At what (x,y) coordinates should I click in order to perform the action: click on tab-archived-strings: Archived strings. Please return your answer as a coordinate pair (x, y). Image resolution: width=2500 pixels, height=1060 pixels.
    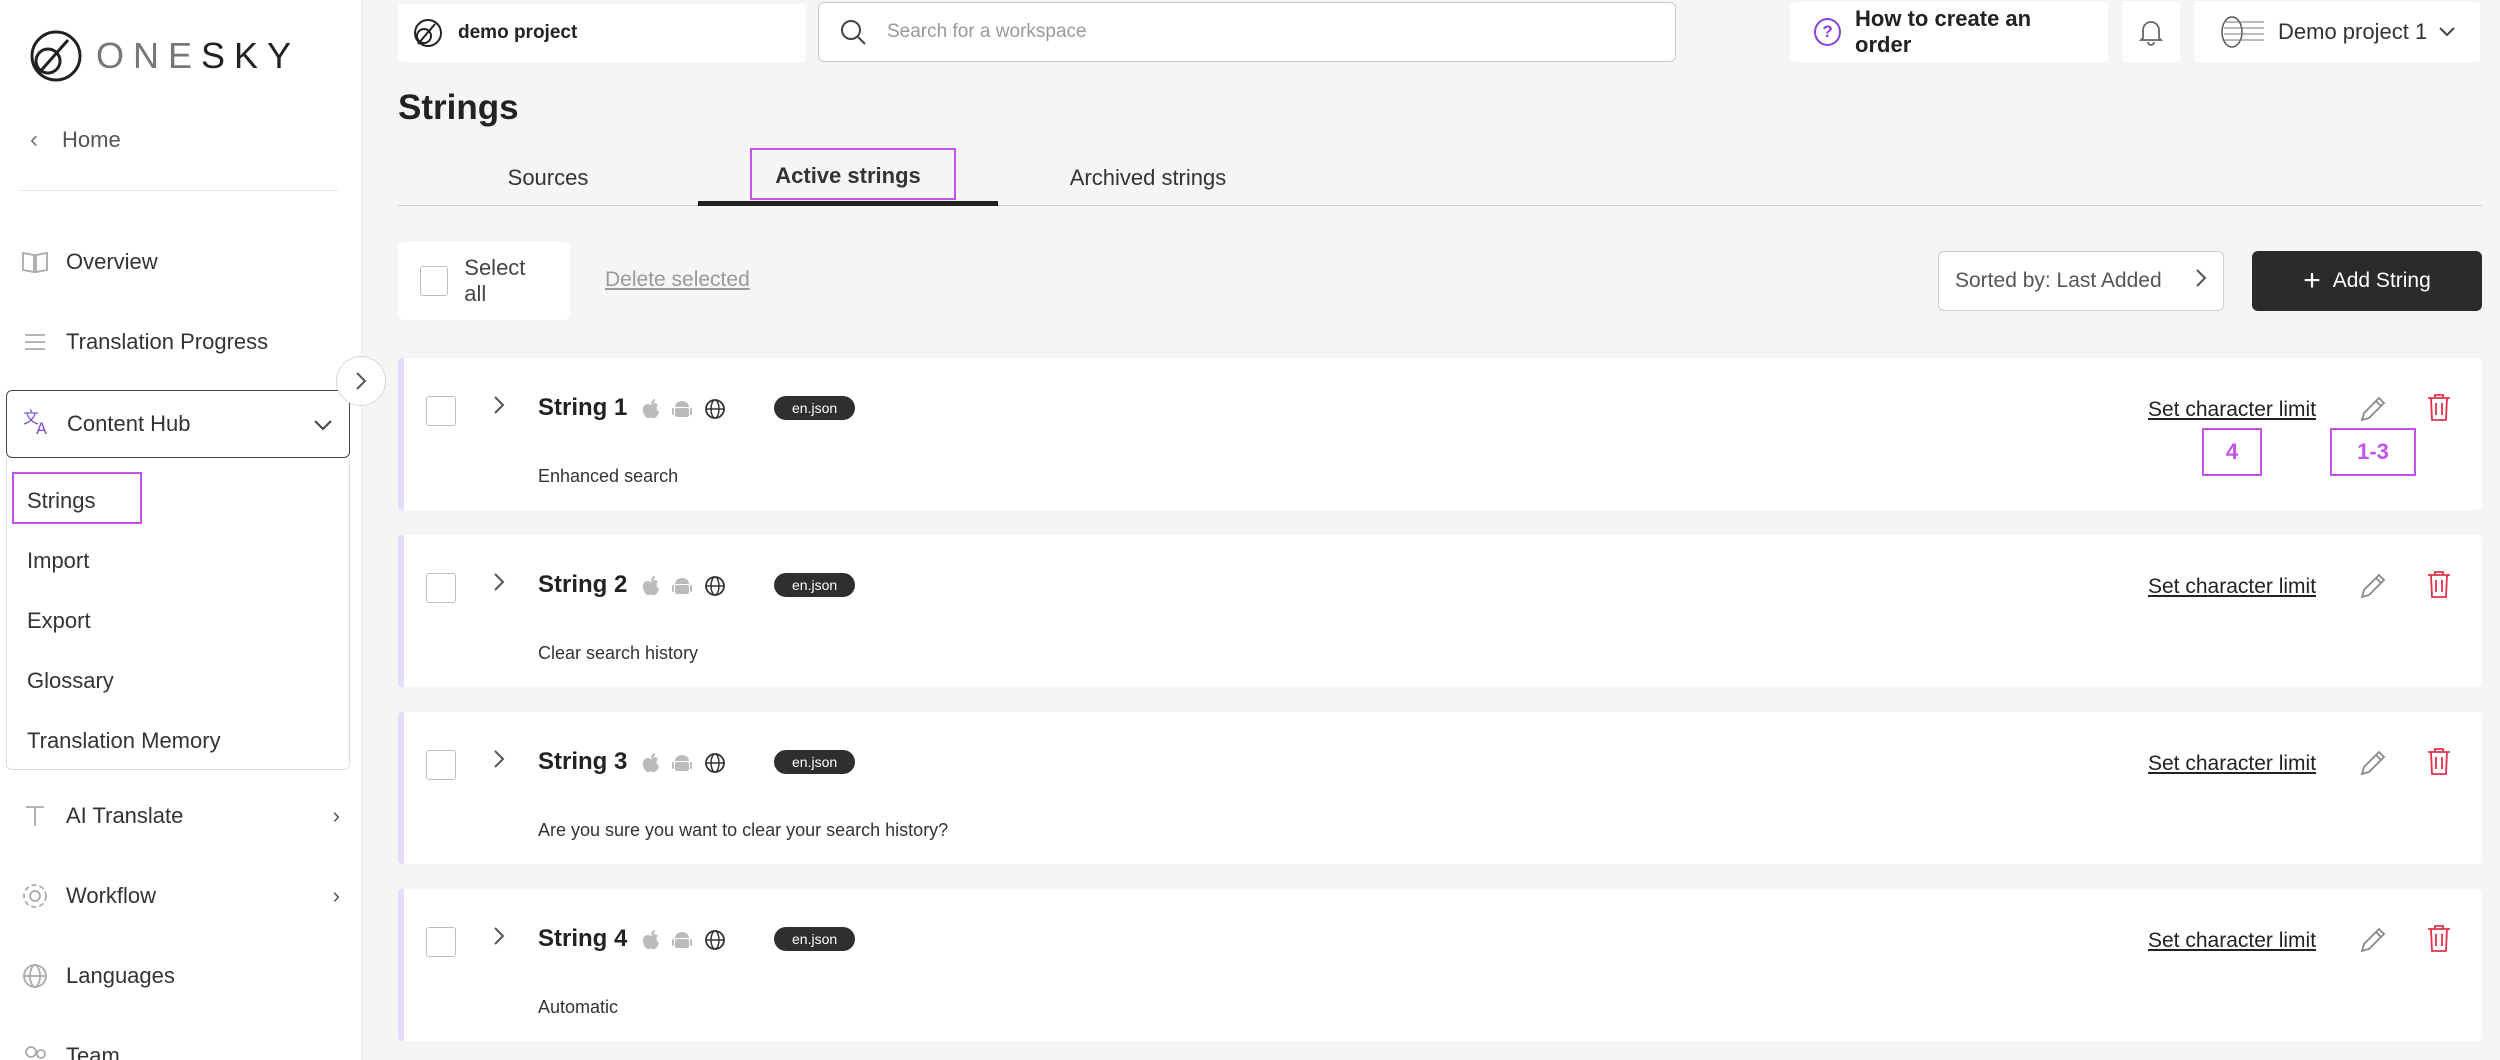
    Looking at the image, I should click on (1148, 178).